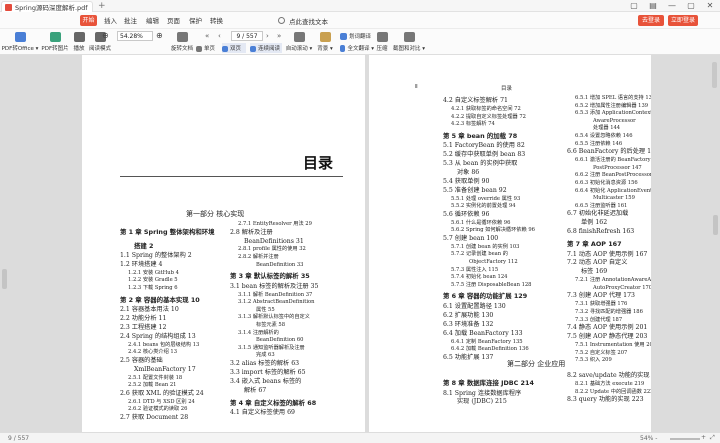 This screenshot has height=443, width=720. Describe the element at coordinates (158, 336) in the screenshot. I see `toc-section: 2.4 Spring 的结构组成 13` at that location.